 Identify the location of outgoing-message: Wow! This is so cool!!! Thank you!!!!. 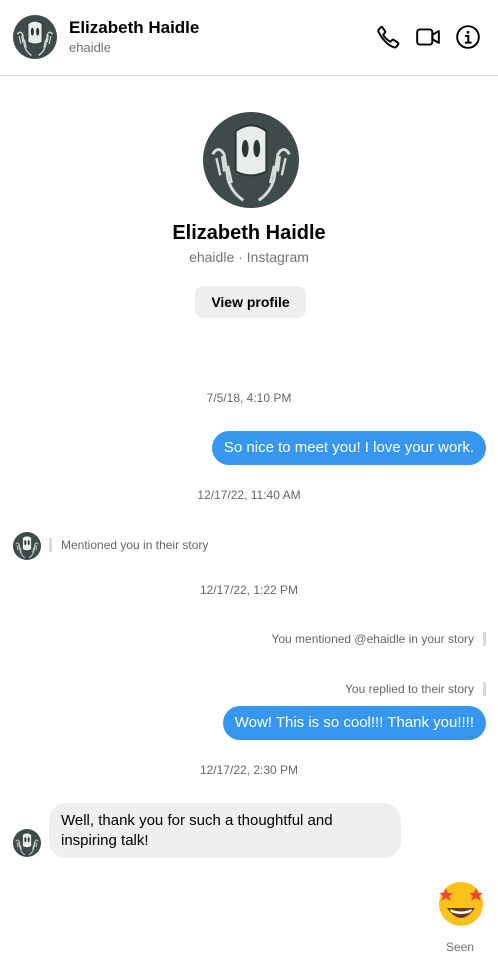
(354, 723).